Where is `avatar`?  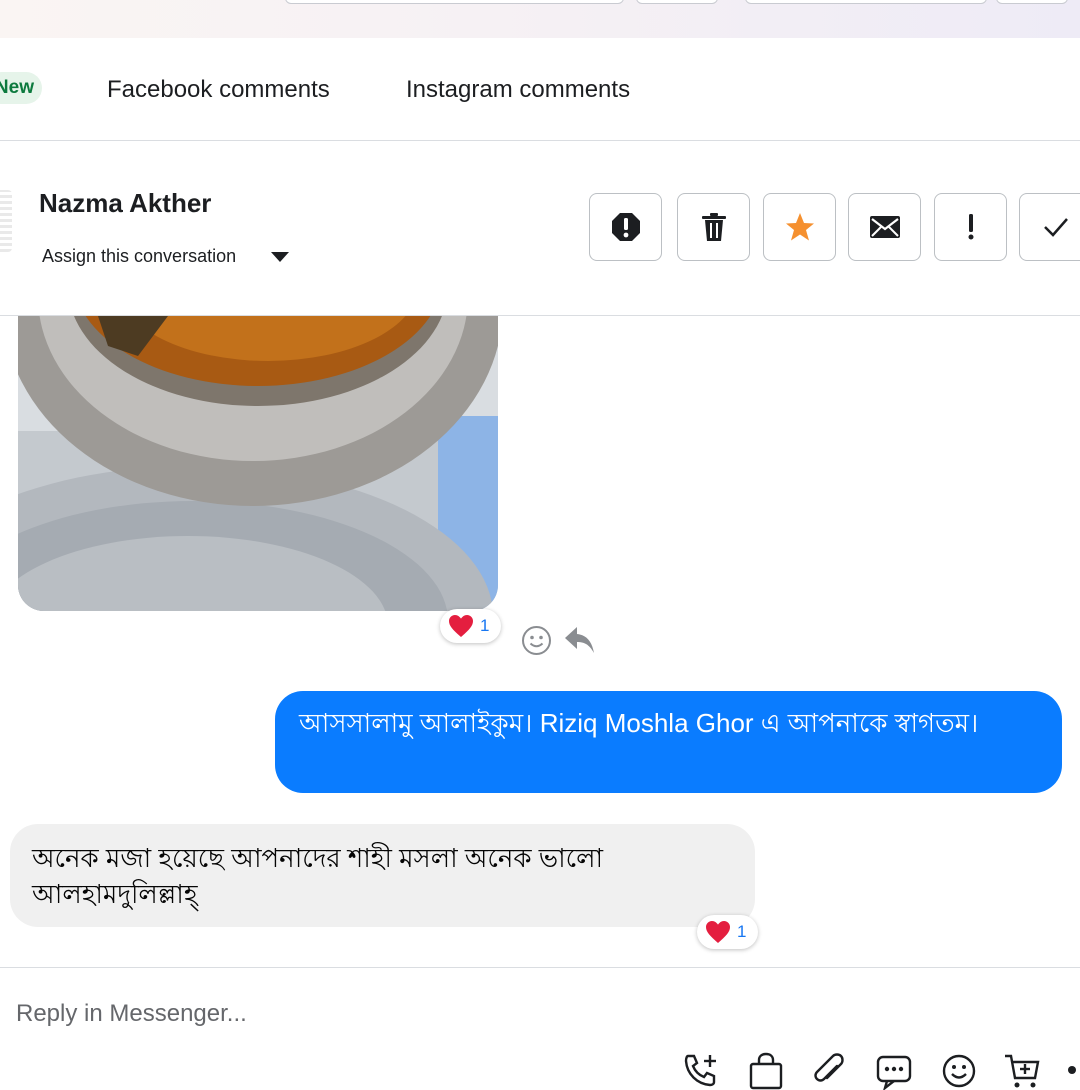 avatar is located at coordinates (6, 221).